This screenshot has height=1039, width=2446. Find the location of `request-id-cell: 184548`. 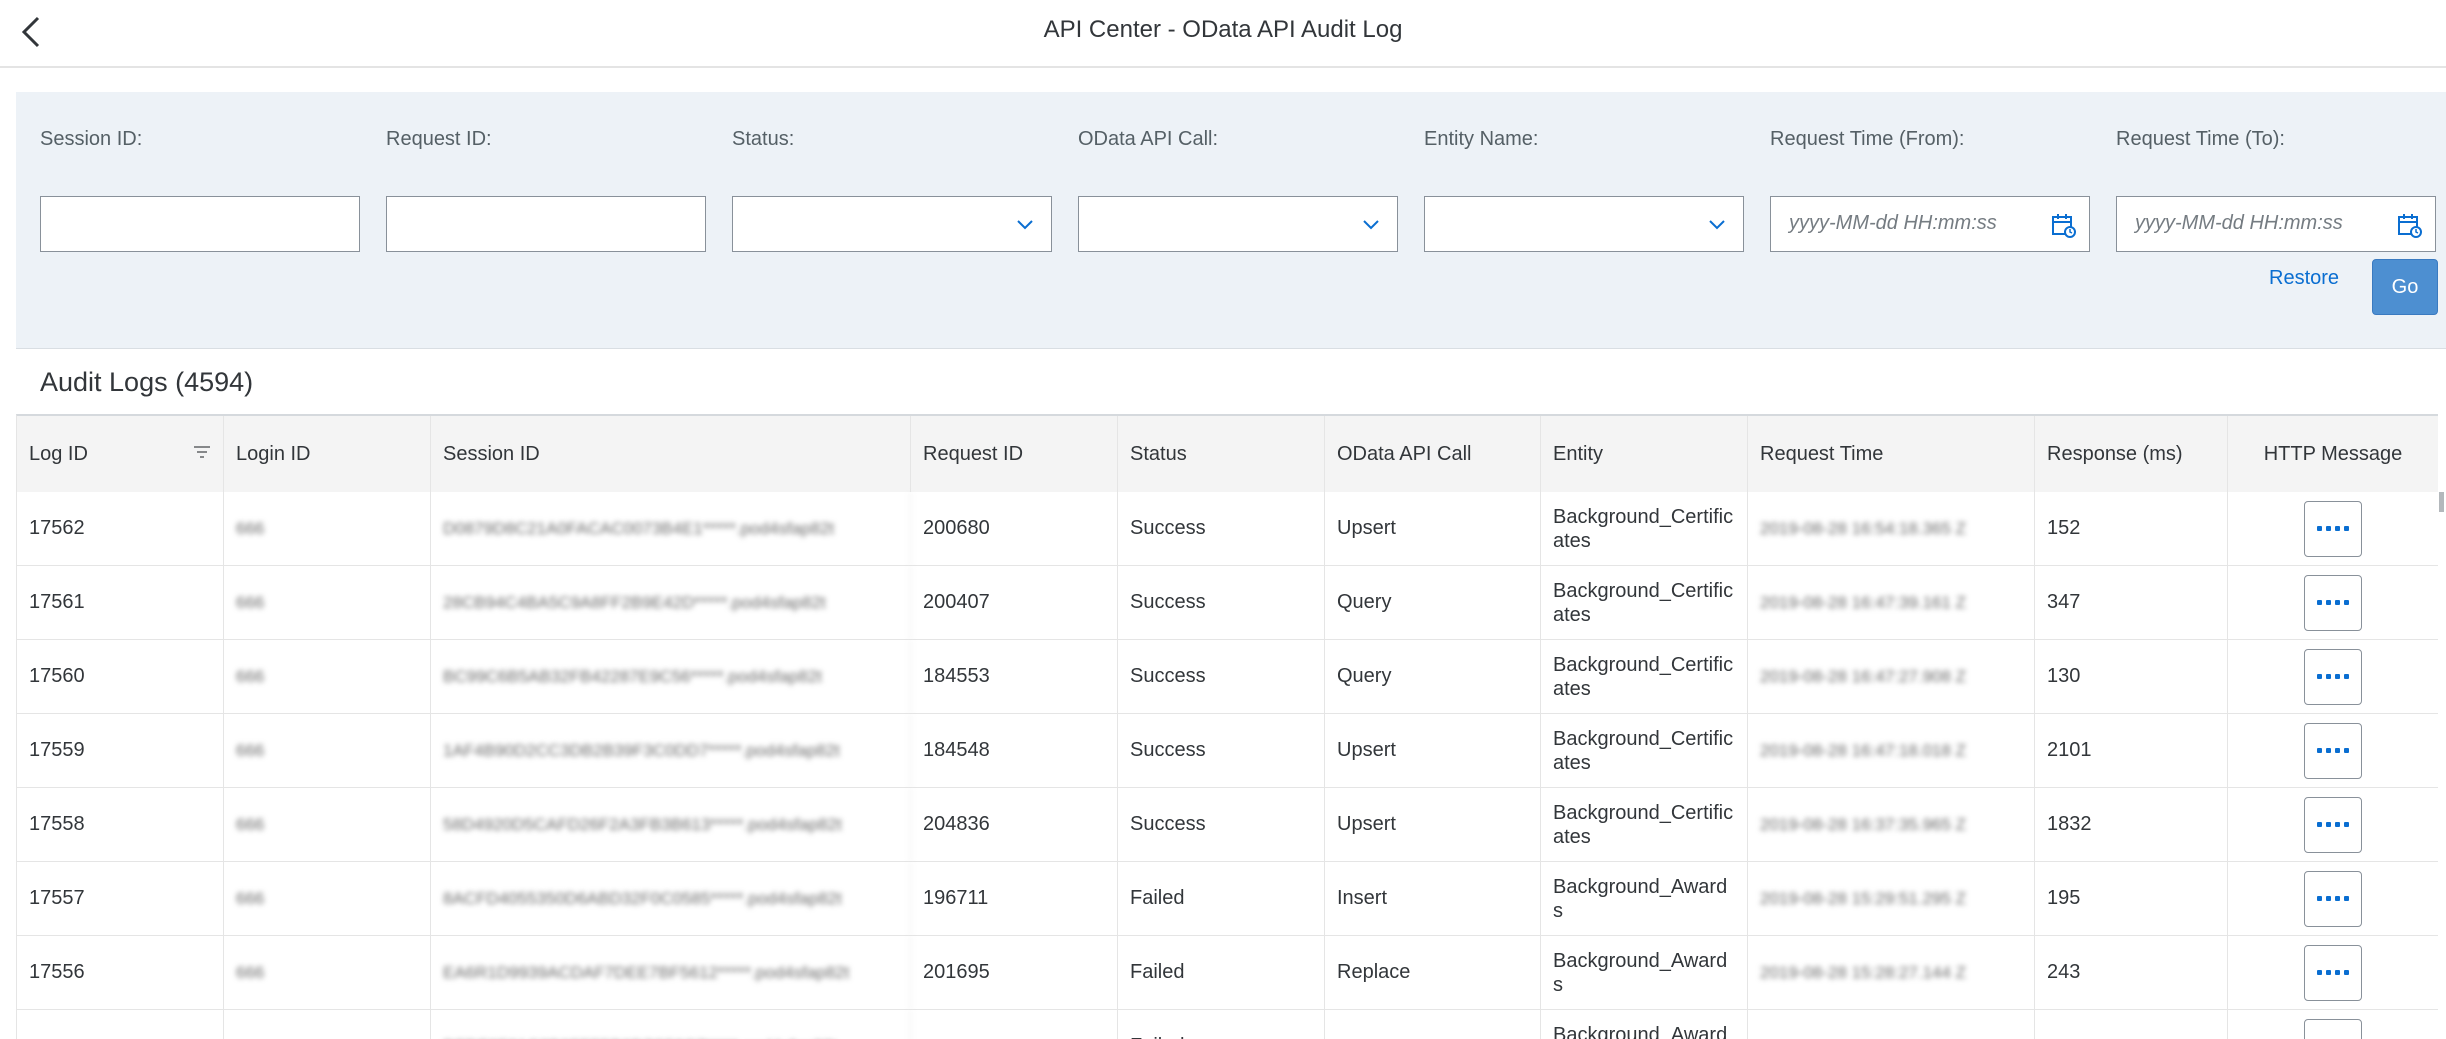

request-id-cell: 184548 is located at coordinates (1014, 750).